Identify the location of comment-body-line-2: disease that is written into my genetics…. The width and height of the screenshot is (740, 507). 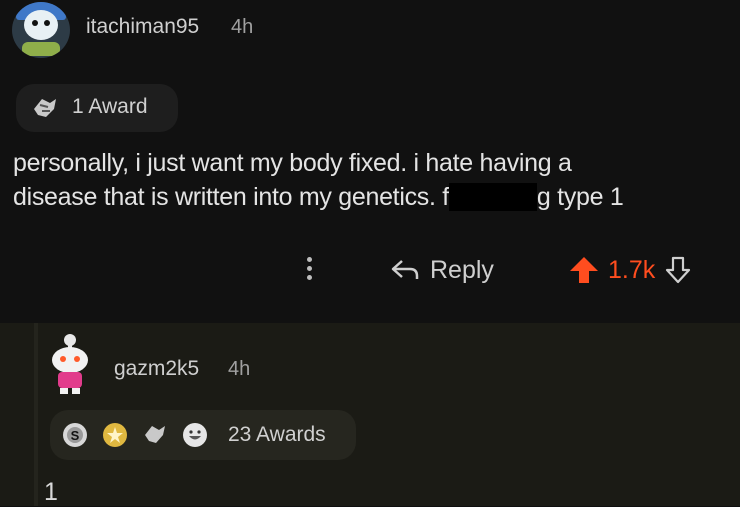
(363, 197).